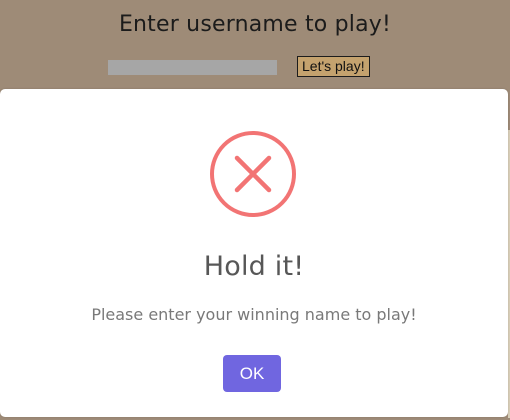  What do you see at coordinates (333, 66) in the screenshot?
I see `play-button: Let's play!` at bounding box center [333, 66].